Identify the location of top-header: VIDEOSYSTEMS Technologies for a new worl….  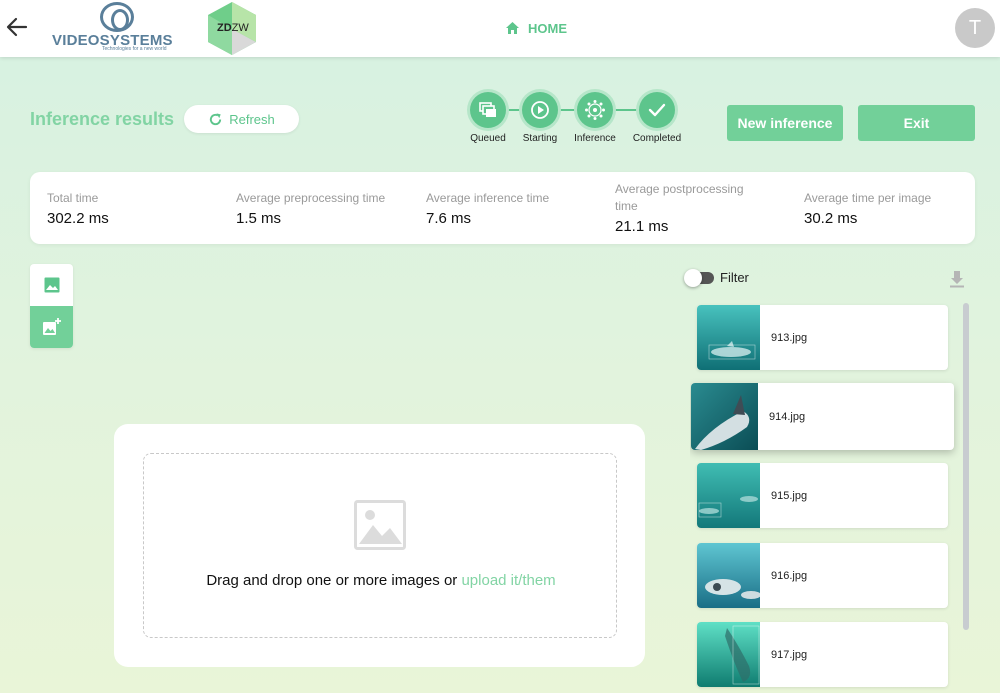
(500, 28).